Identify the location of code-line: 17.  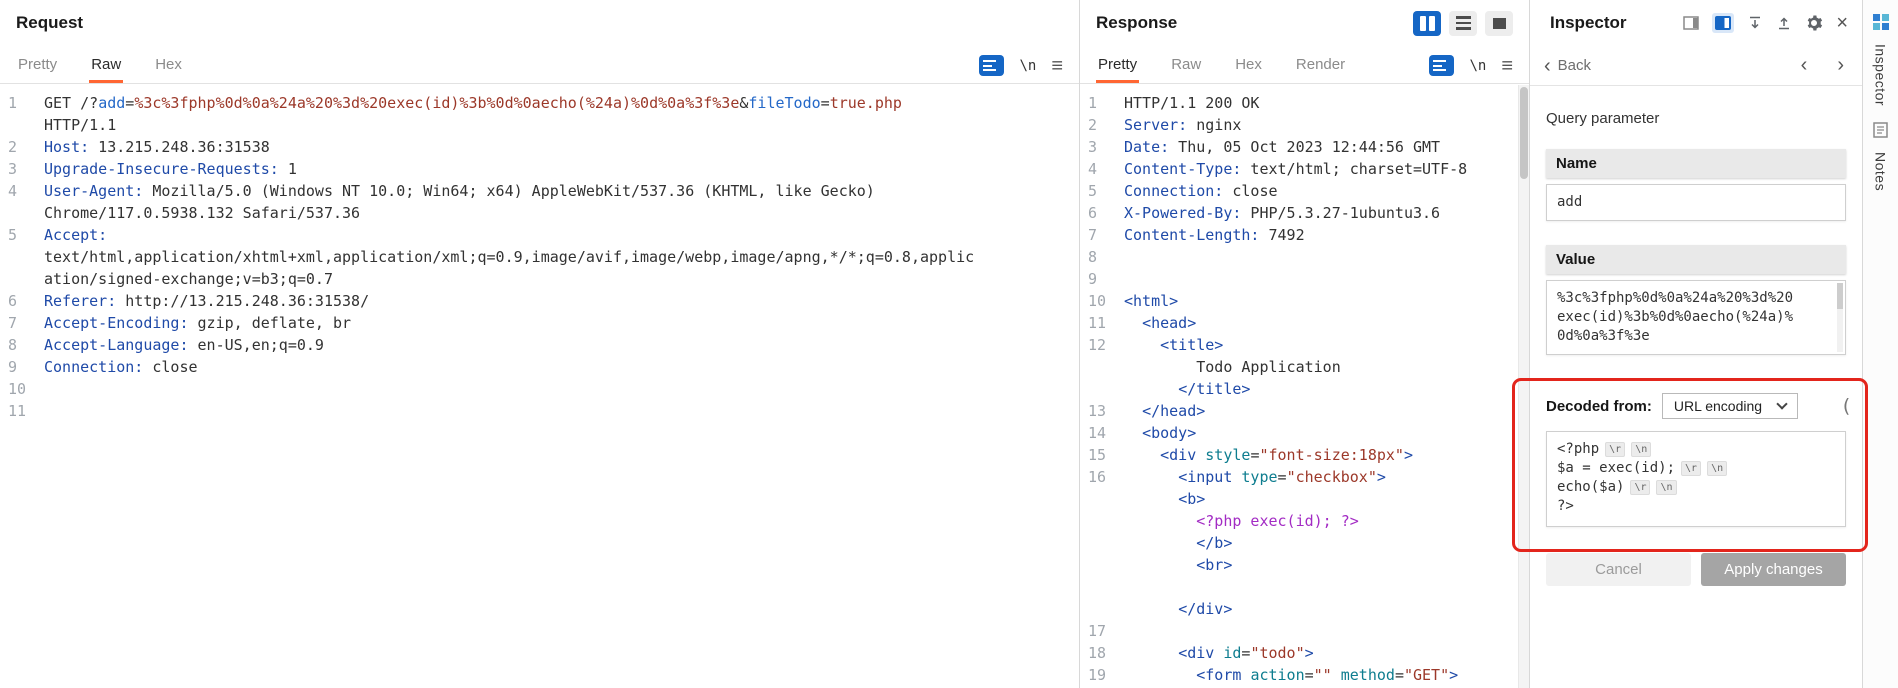
(1308, 631).